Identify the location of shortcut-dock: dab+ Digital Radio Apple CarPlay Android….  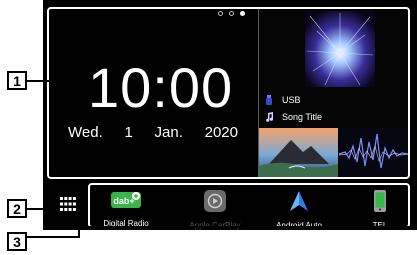
(249, 206).